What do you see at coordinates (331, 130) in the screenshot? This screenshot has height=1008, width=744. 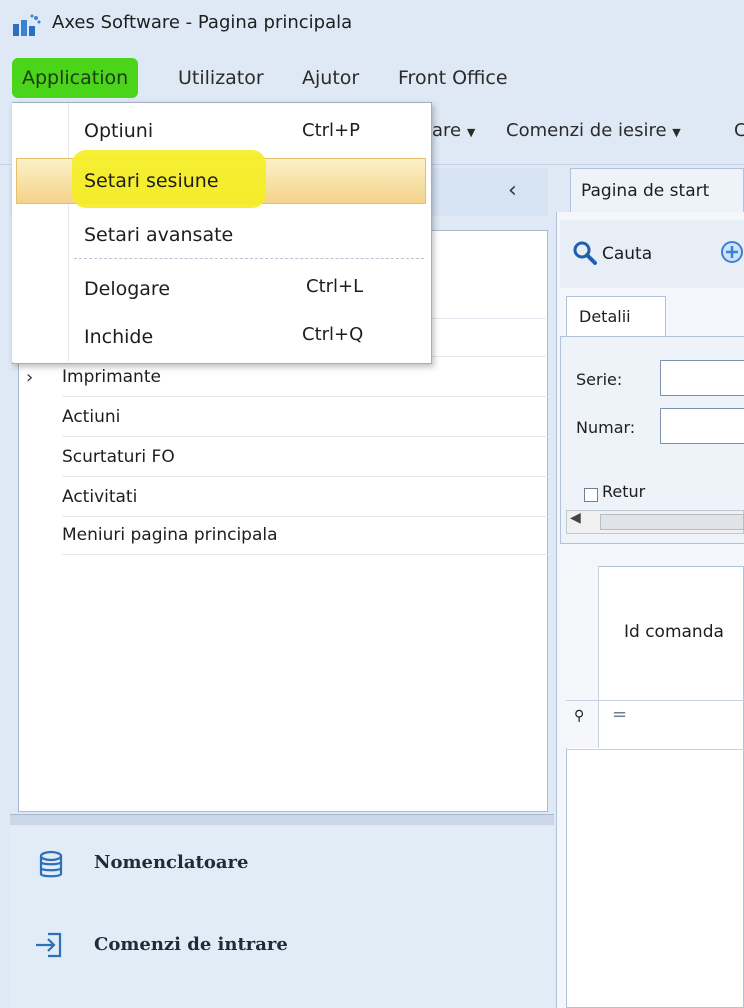 I see `shortcut-optiuni: Ctrl+P` at bounding box center [331, 130].